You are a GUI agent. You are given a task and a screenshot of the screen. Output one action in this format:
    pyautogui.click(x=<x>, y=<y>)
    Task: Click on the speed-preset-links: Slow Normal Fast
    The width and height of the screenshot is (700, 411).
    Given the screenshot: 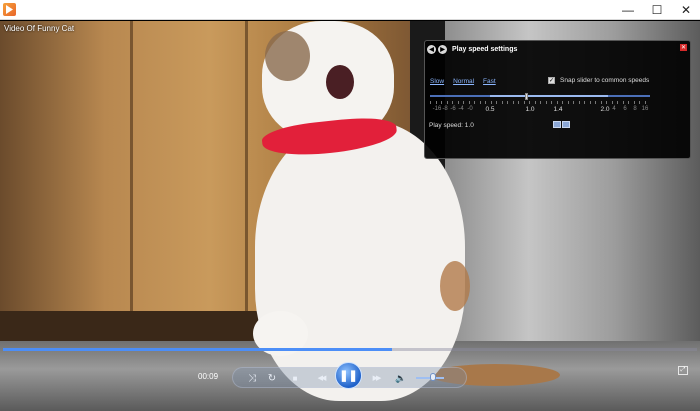 What is the action you would take?
    pyautogui.click(x=463, y=81)
    